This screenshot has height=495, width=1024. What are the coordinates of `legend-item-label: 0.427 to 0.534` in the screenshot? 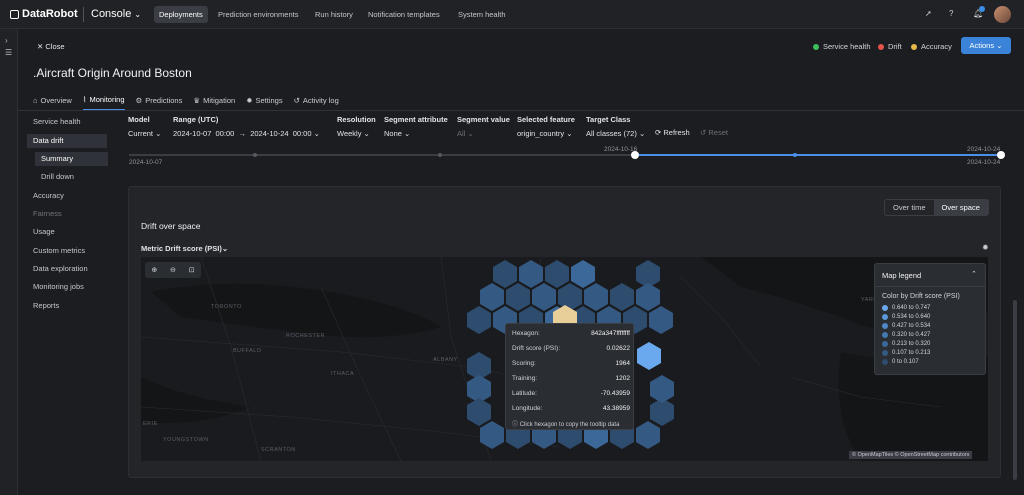 It's located at (911, 326).